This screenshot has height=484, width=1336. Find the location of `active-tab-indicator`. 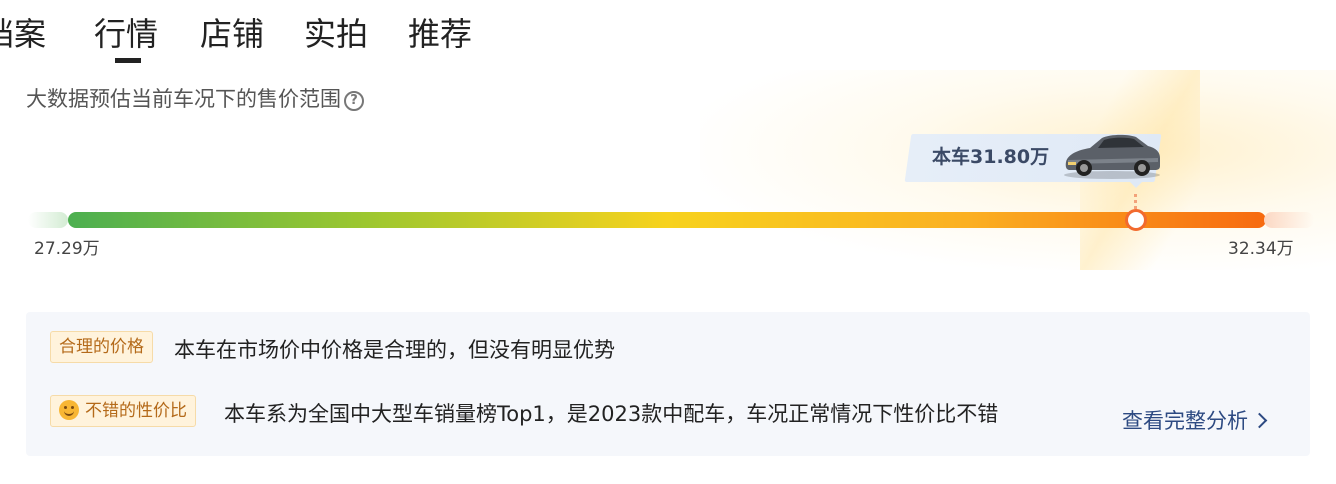

active-tab-indicator is located at coordinates (128, 60).